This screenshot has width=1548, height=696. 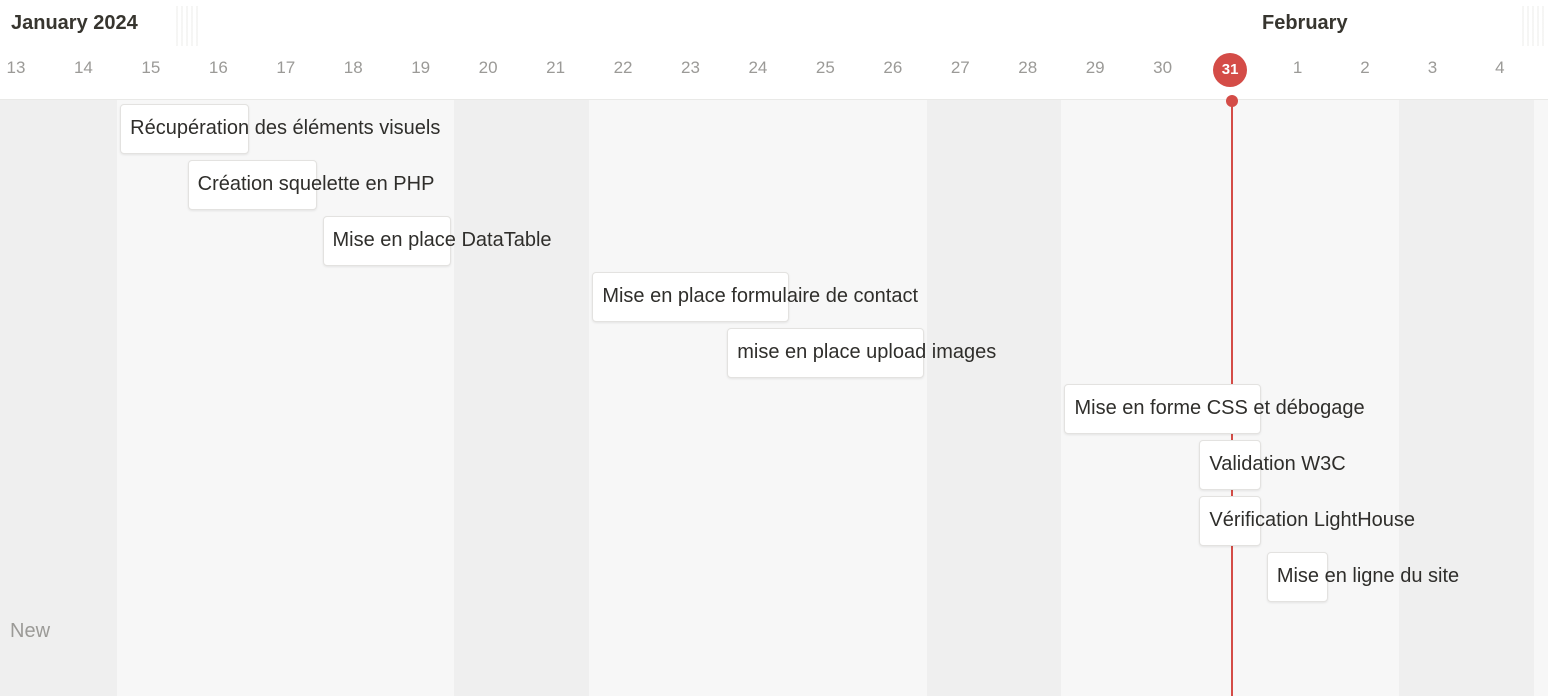 I want to click on day-label: 13, so click(x=16, y=67).